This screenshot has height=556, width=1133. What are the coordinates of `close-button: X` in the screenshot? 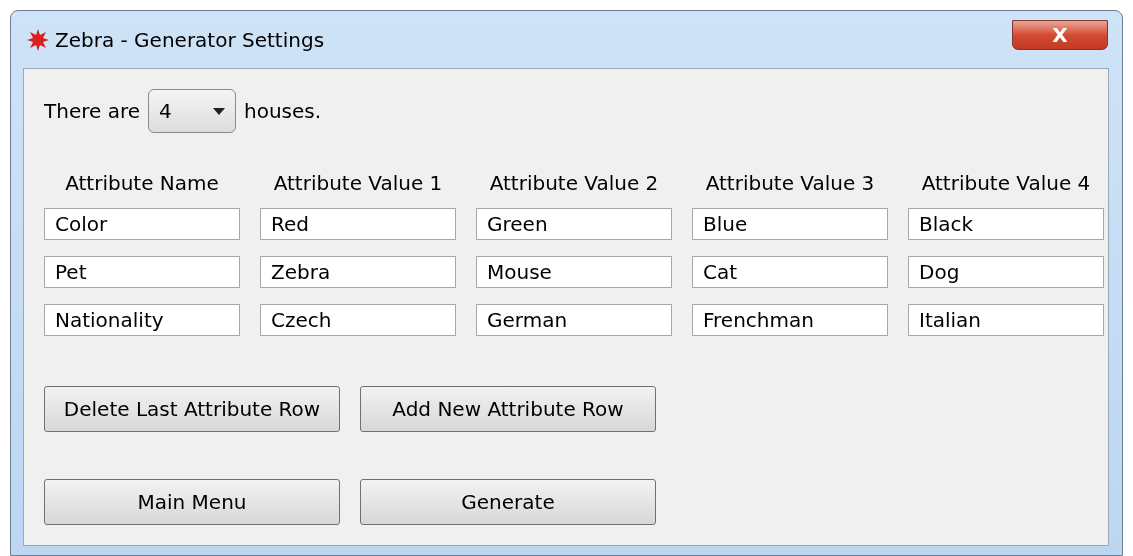 It's located at (1060, 35).